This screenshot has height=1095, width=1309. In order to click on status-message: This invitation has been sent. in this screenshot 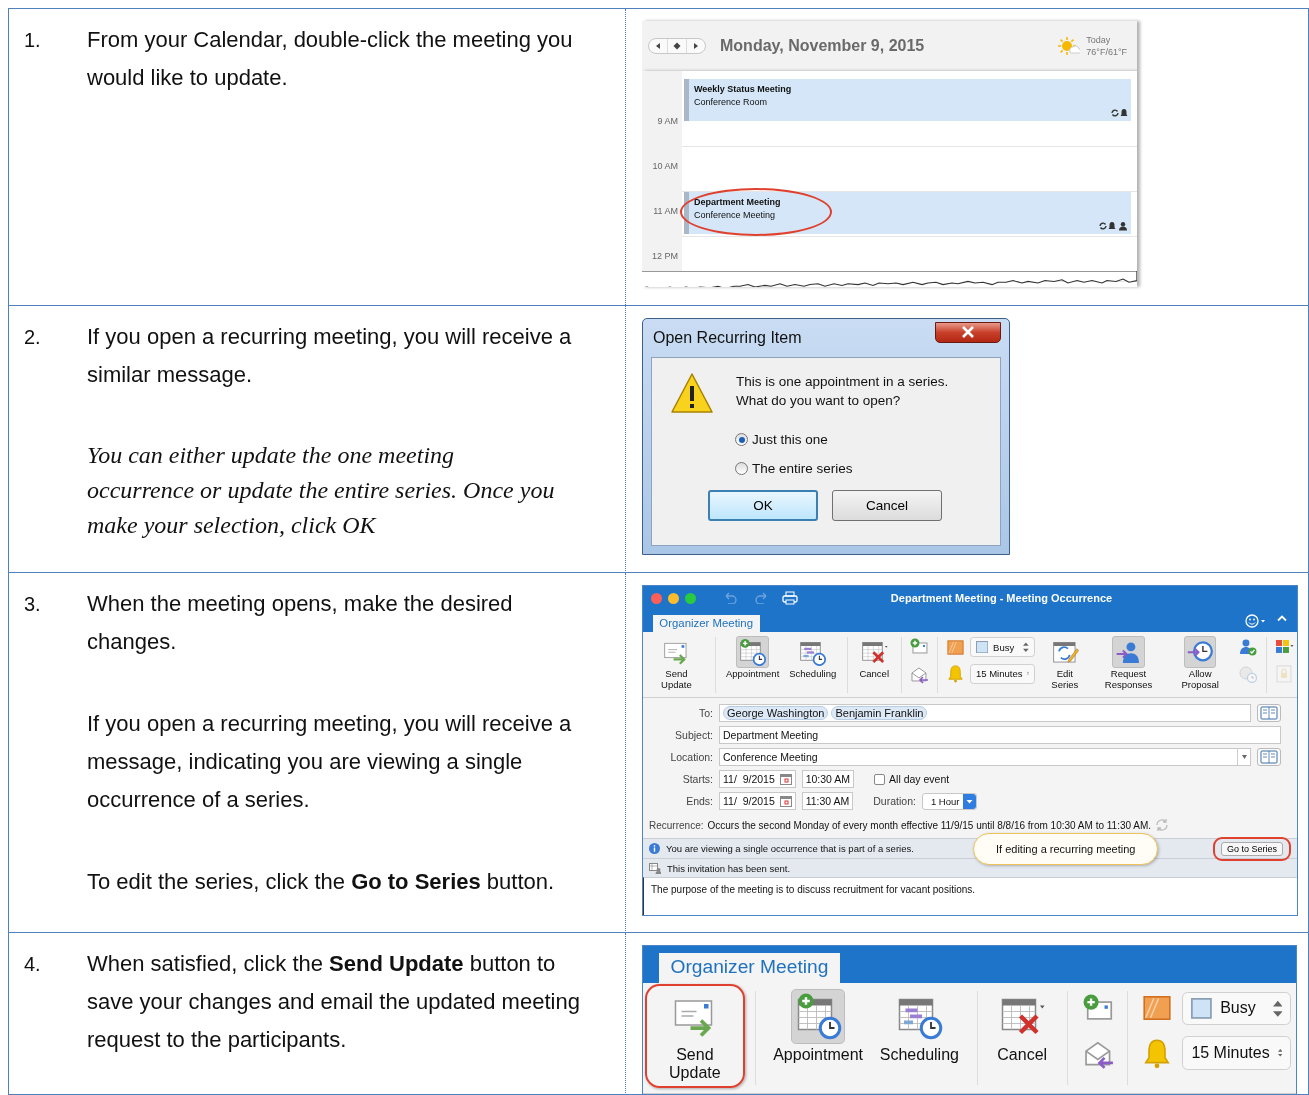, I will do `click(729, 868)`.